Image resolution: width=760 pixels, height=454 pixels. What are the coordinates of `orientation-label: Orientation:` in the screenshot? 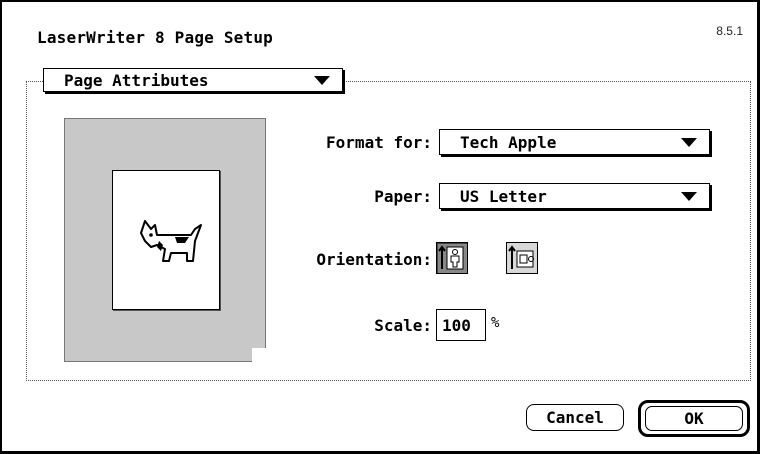 It's located at (374, 259).